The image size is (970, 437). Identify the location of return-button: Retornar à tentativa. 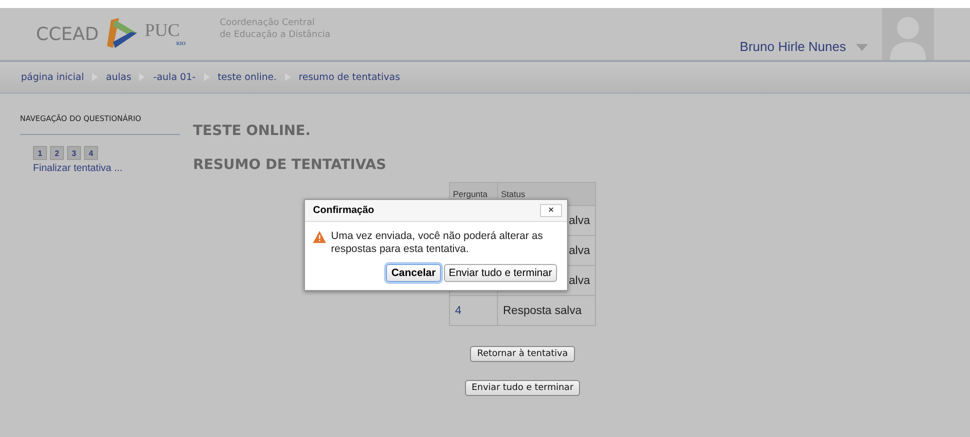
(522, 354).